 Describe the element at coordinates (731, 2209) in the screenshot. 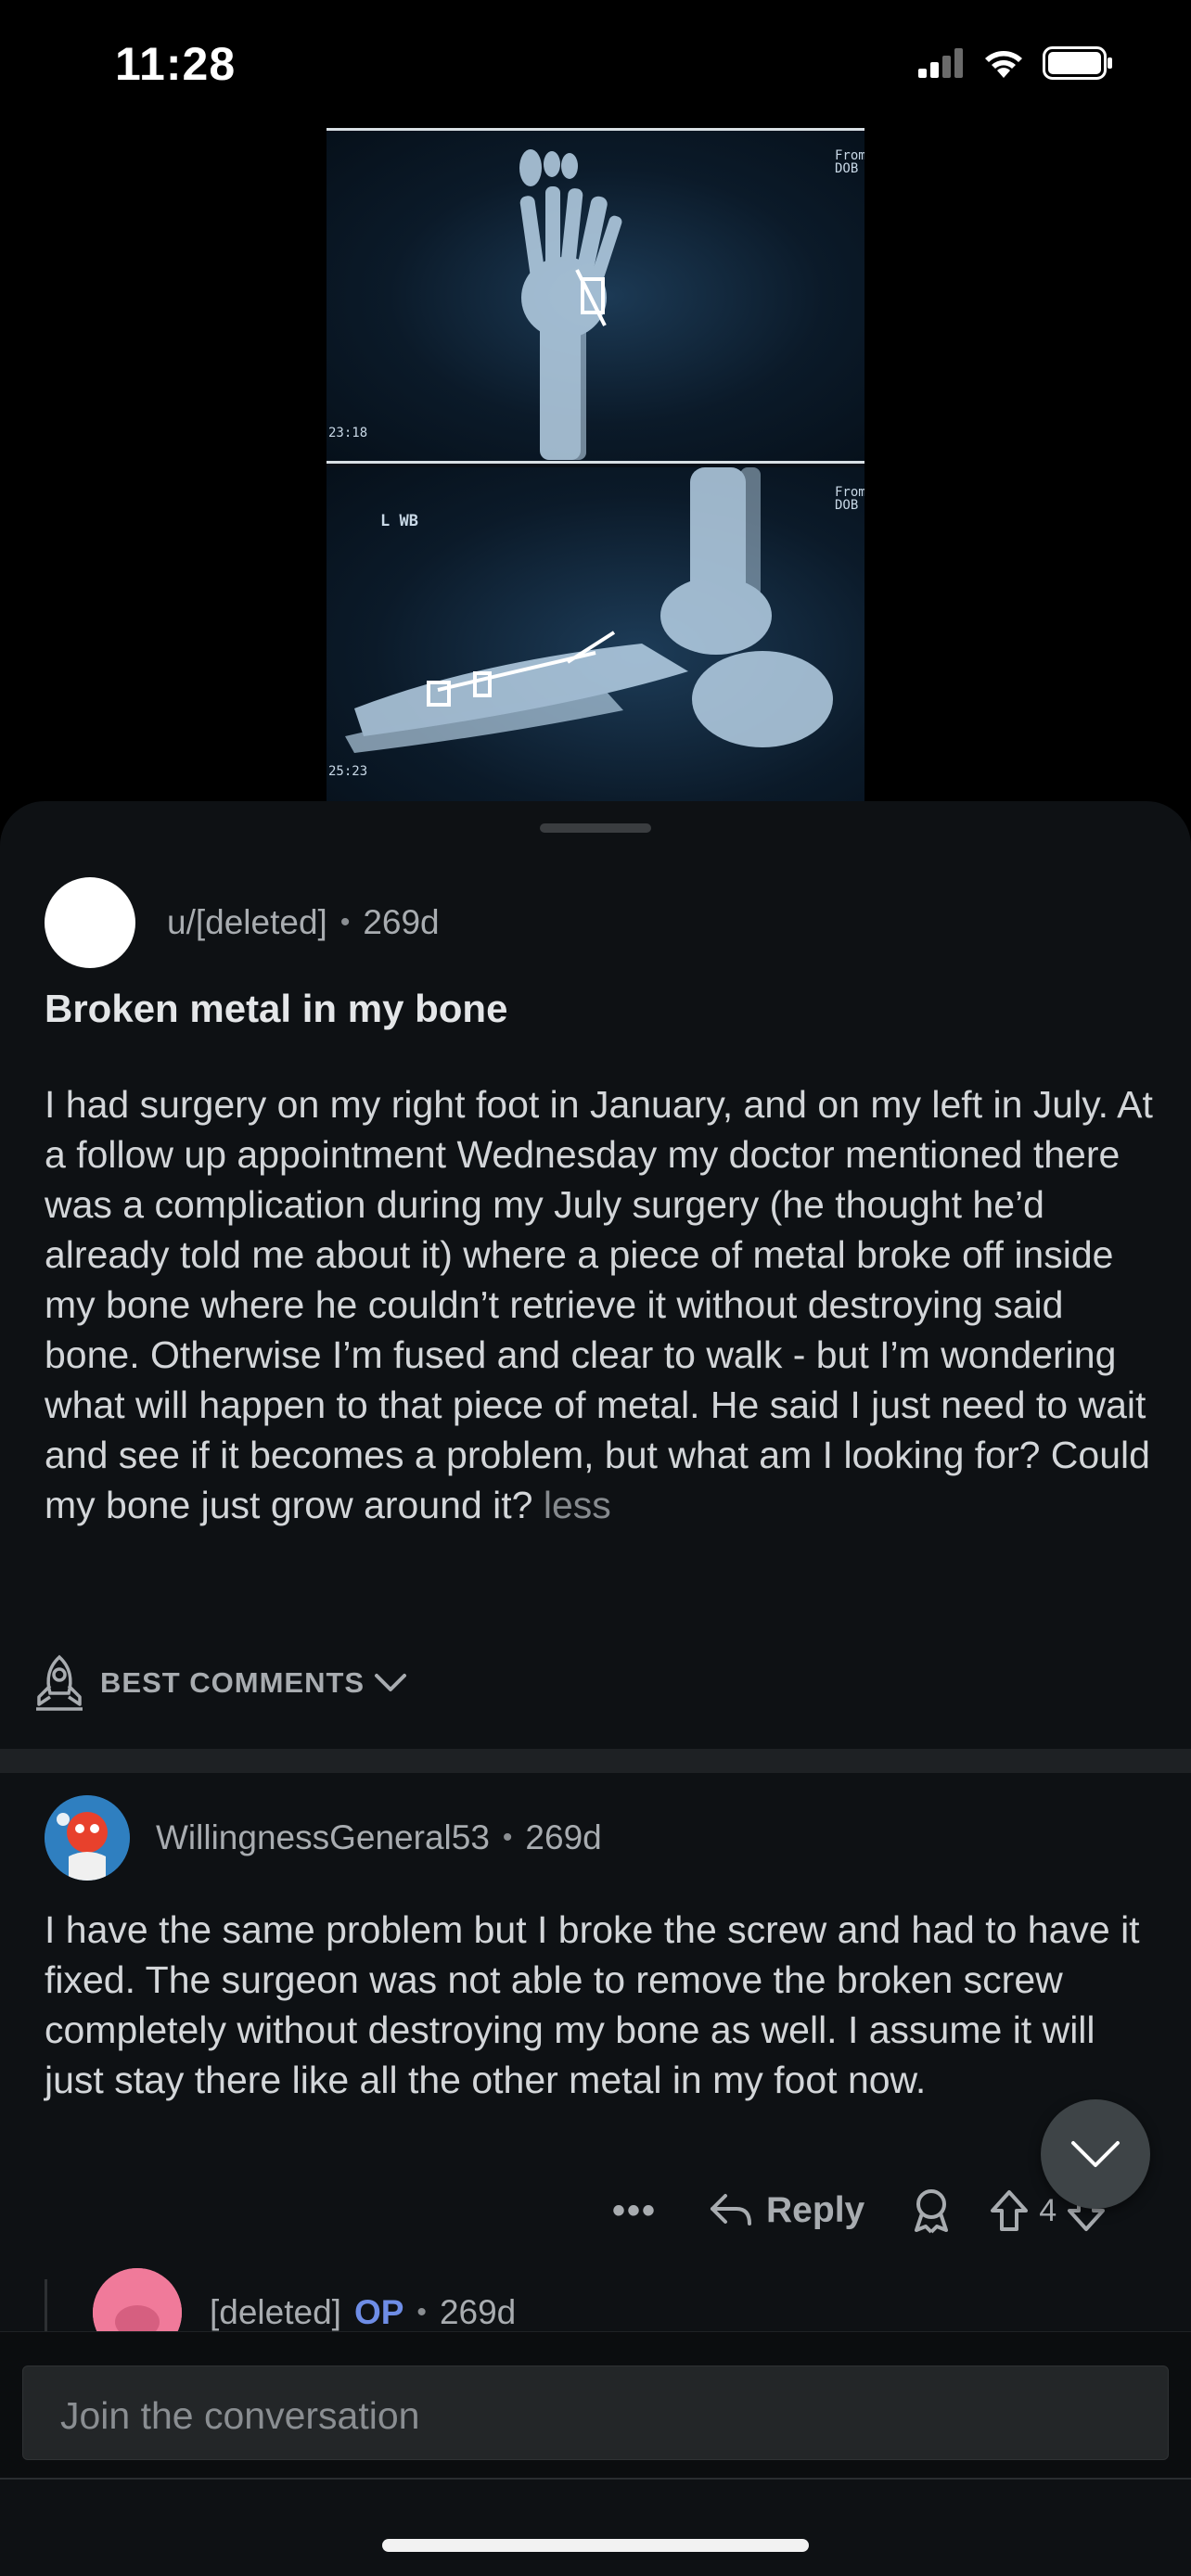

I see `reply-arrow-icon` at that location.